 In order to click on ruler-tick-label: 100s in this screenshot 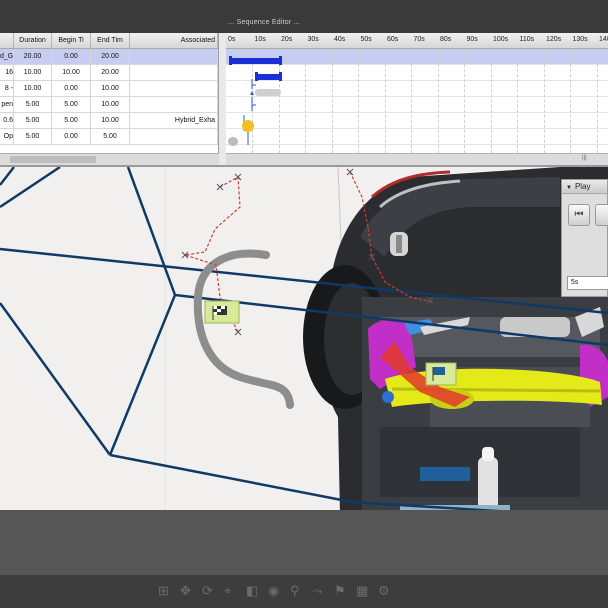, I will do `click(501, 39)`.